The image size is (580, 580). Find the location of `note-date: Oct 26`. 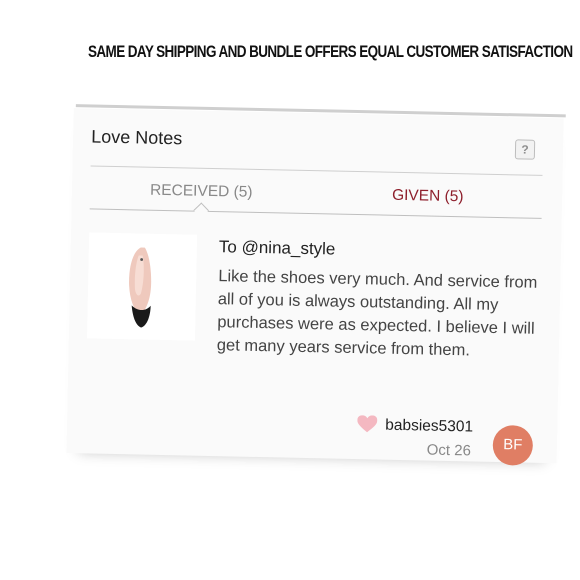

note-date: Oct 26 is located at coordinates (449, 450).